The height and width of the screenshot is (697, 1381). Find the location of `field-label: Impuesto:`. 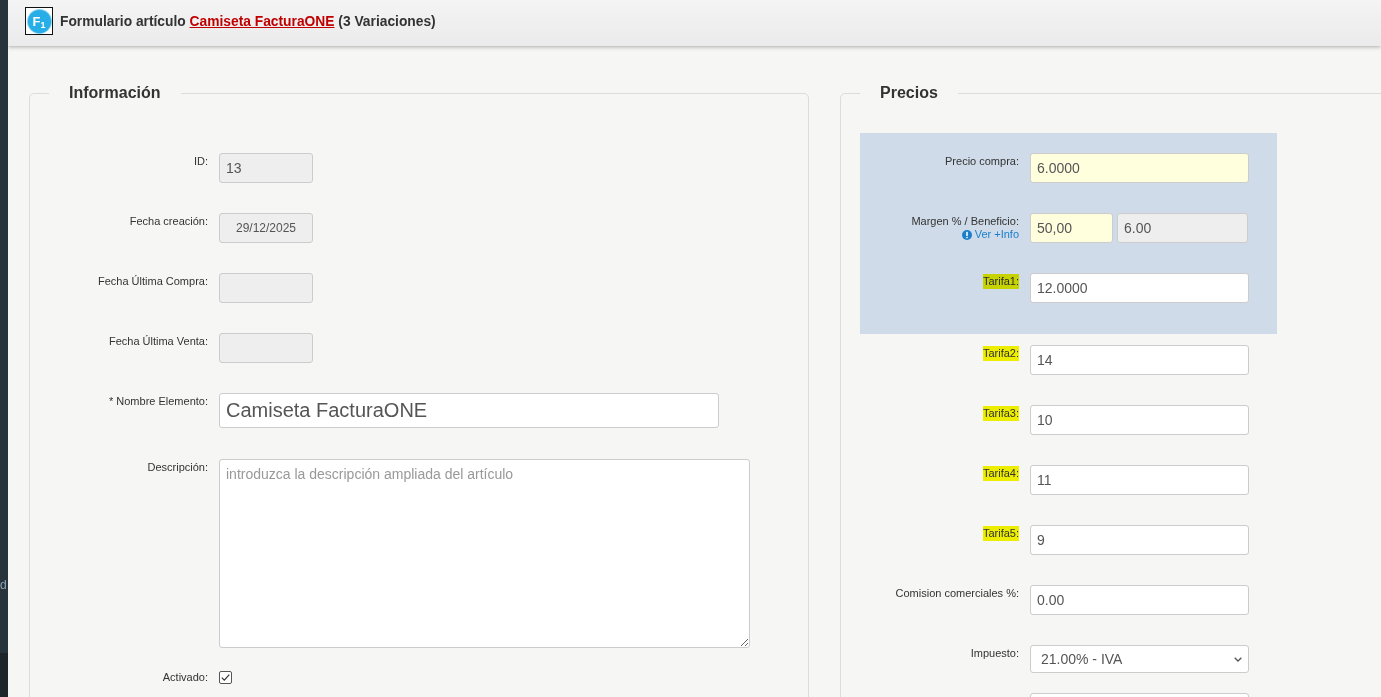

field-label: Impuesto: is located at coordinates (994, 653).